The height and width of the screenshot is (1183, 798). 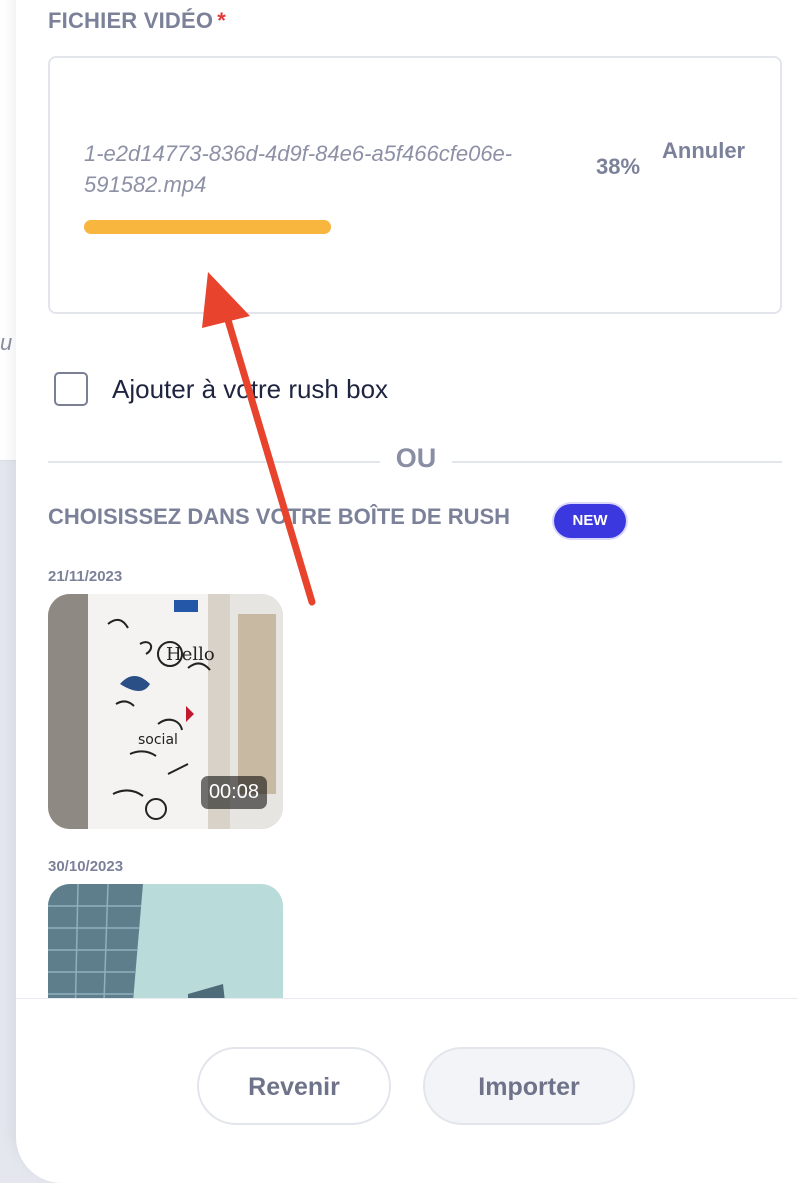 I want to click on rush-item-date: 21/11/2023, so click(x=85, y=576).